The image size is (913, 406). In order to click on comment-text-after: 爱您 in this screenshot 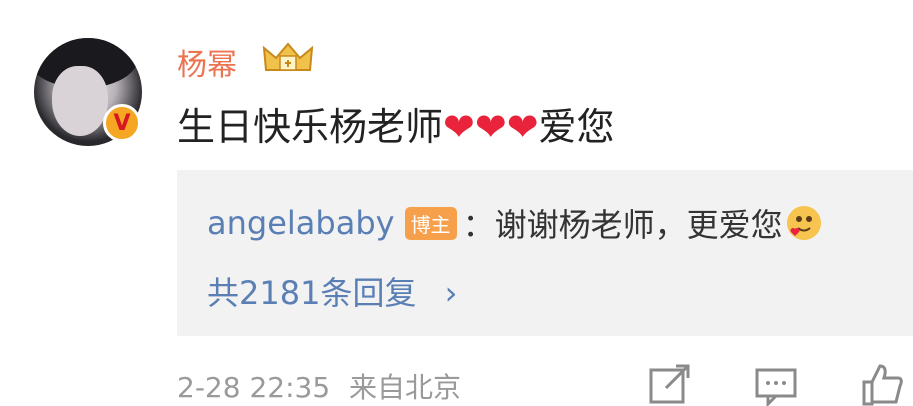, I will do `click(576, 127)`.